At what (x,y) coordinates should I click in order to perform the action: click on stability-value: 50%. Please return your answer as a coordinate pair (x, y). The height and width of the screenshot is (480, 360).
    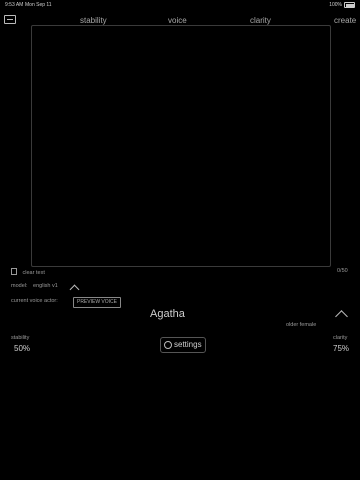
    Looking at the image, I should click on (22, 348).